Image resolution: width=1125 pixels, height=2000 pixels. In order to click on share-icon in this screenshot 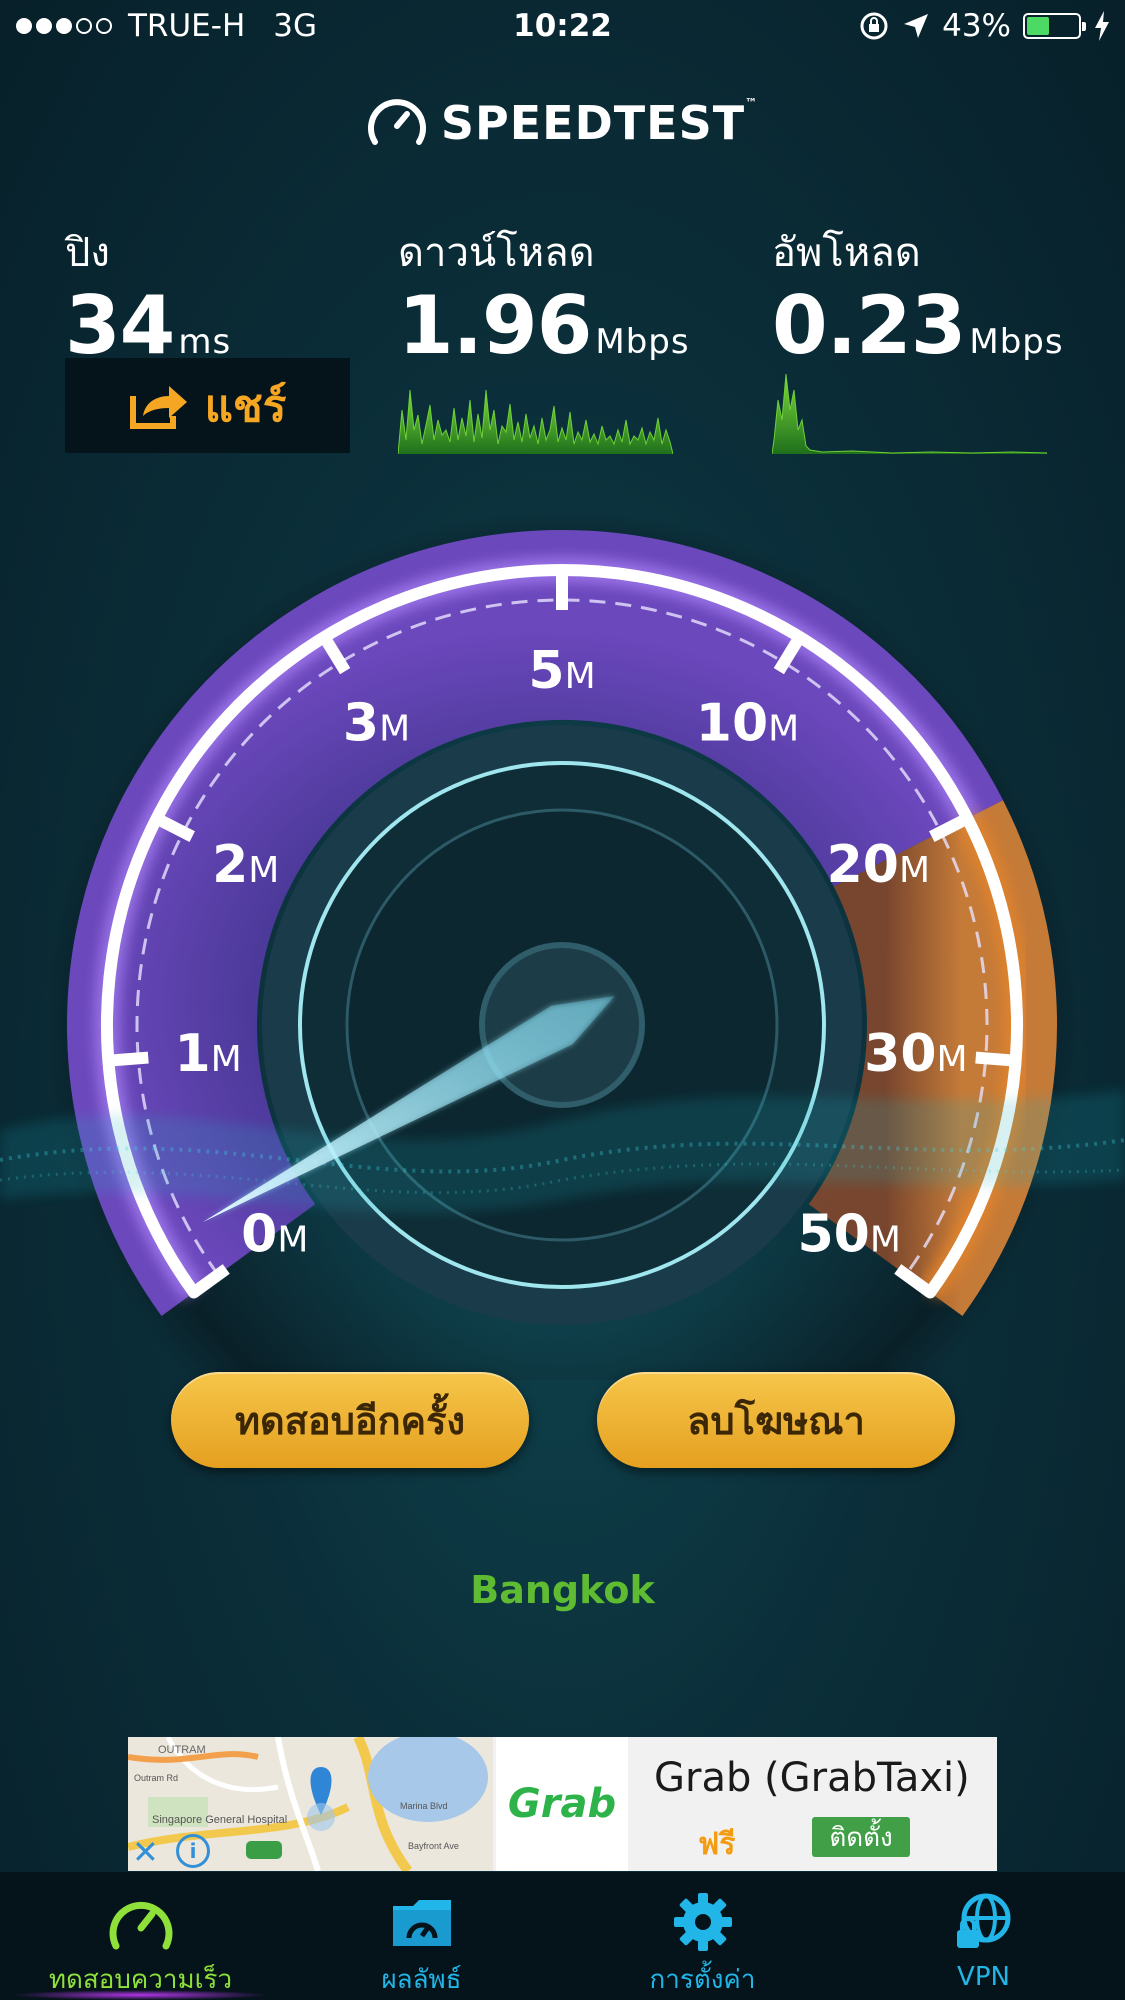, I will do `click(158, 407)`.